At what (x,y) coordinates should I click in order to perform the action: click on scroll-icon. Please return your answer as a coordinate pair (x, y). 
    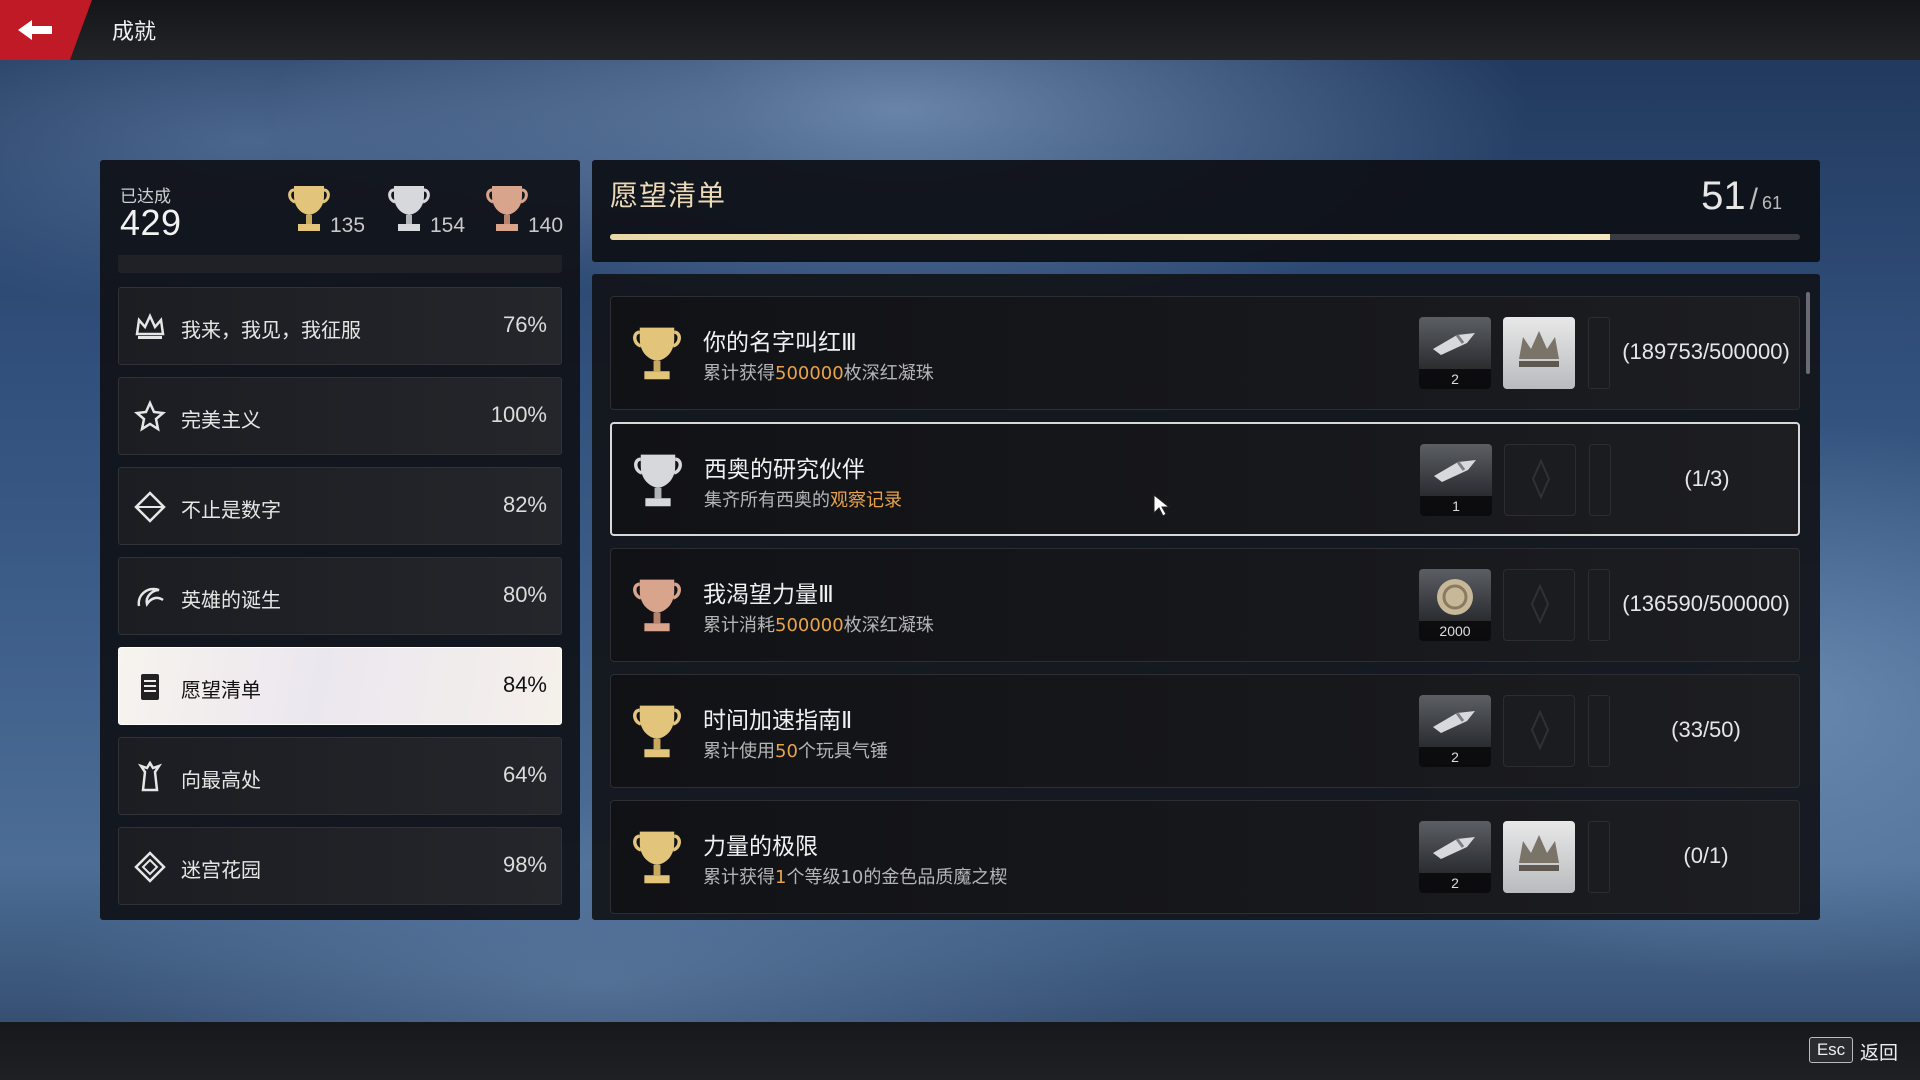
    Looking at the image, I should click on (150, 687).